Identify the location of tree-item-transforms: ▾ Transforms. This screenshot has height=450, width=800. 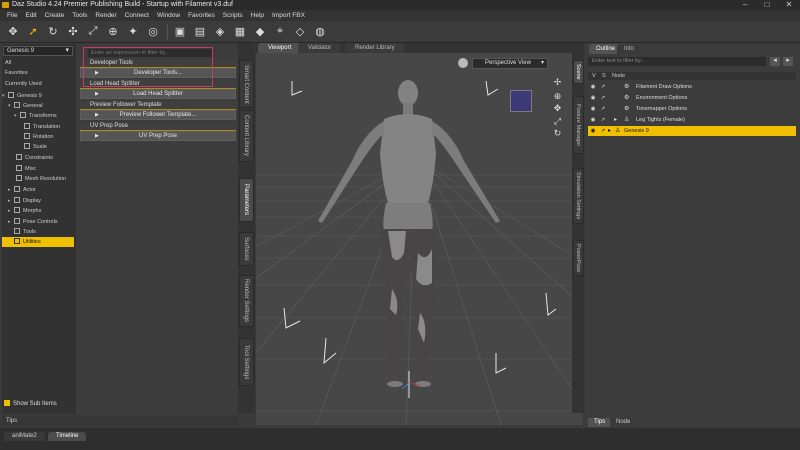
(39, 116).